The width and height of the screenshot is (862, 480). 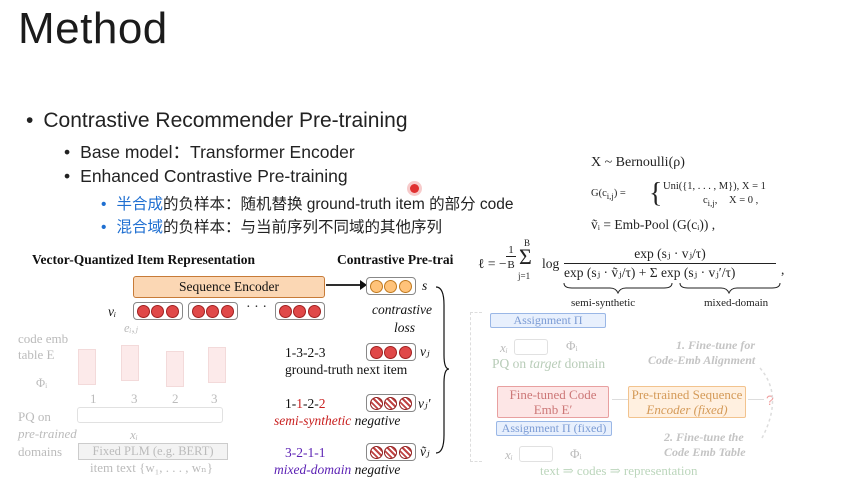 I want to click on formula-g-row1: Uni({1, . . . , M}), X = 1, so click(x=714, y=186).